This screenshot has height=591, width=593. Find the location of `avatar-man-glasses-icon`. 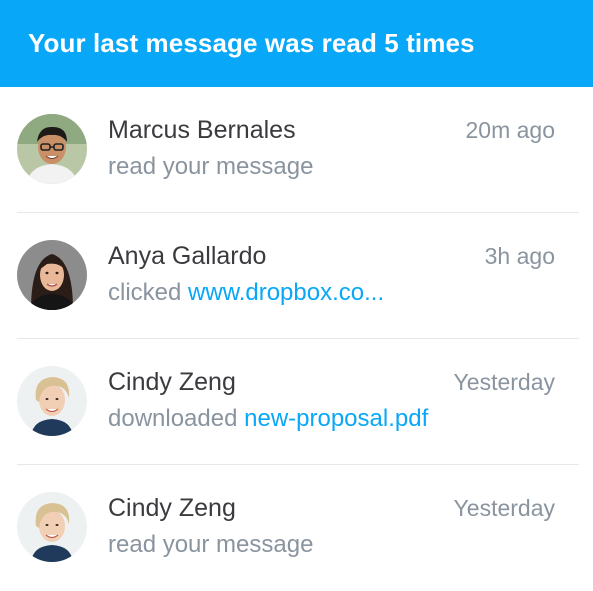

avatar-man-glasses-icon is located at coordinates (52, 149).